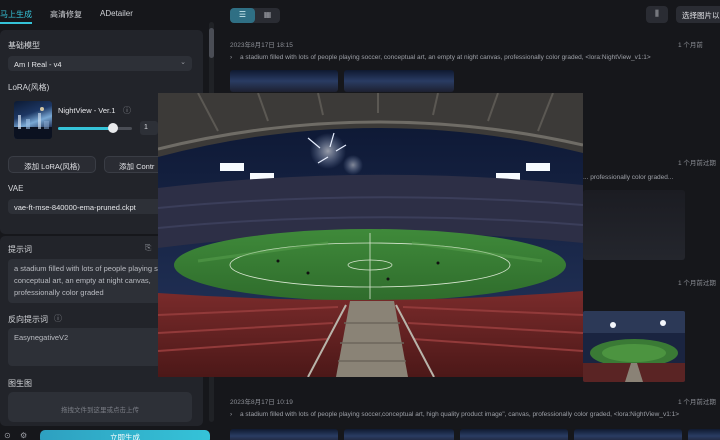 The image size is (720, 440). I want to click on lora-weight-fill, so click(85, 128).